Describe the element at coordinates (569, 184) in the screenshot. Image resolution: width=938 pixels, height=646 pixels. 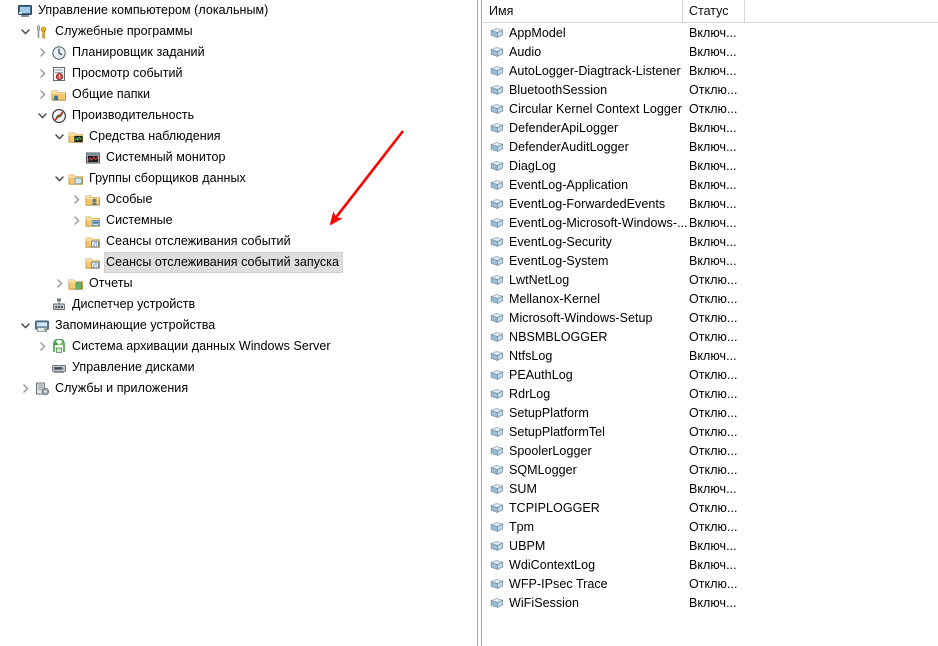
I see `list-item-name: EventLog-Application` at that location.